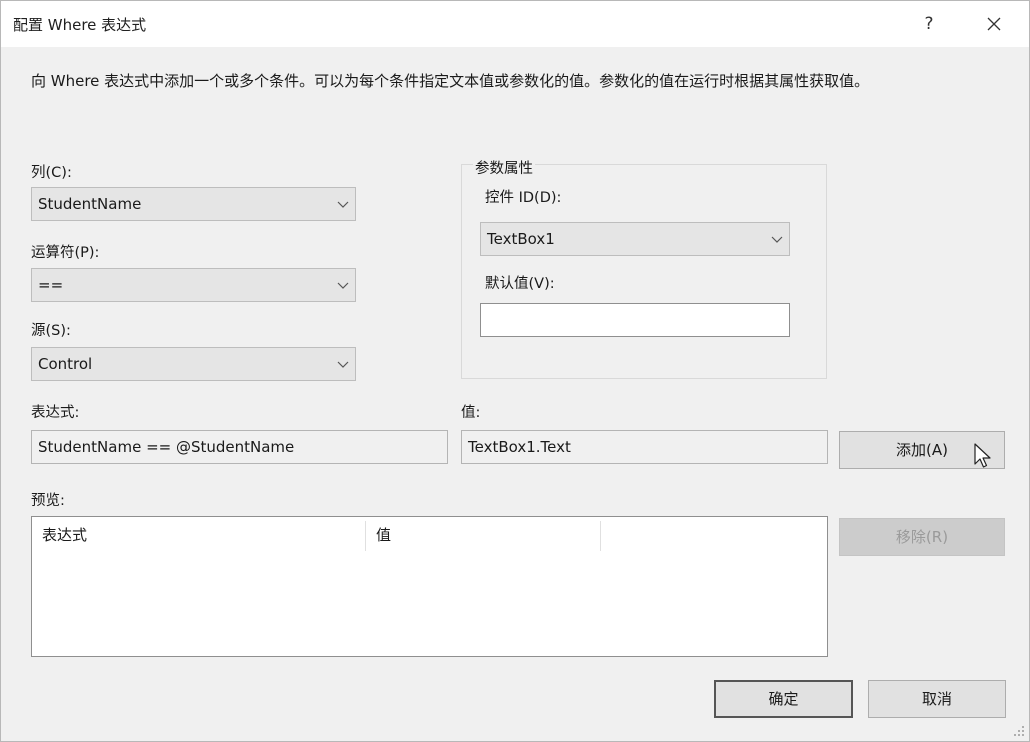  Describe the element at coordinates (515, 24) in the screenshot. I see `title-bar: 配置 Where 表达式 ?` at that location.